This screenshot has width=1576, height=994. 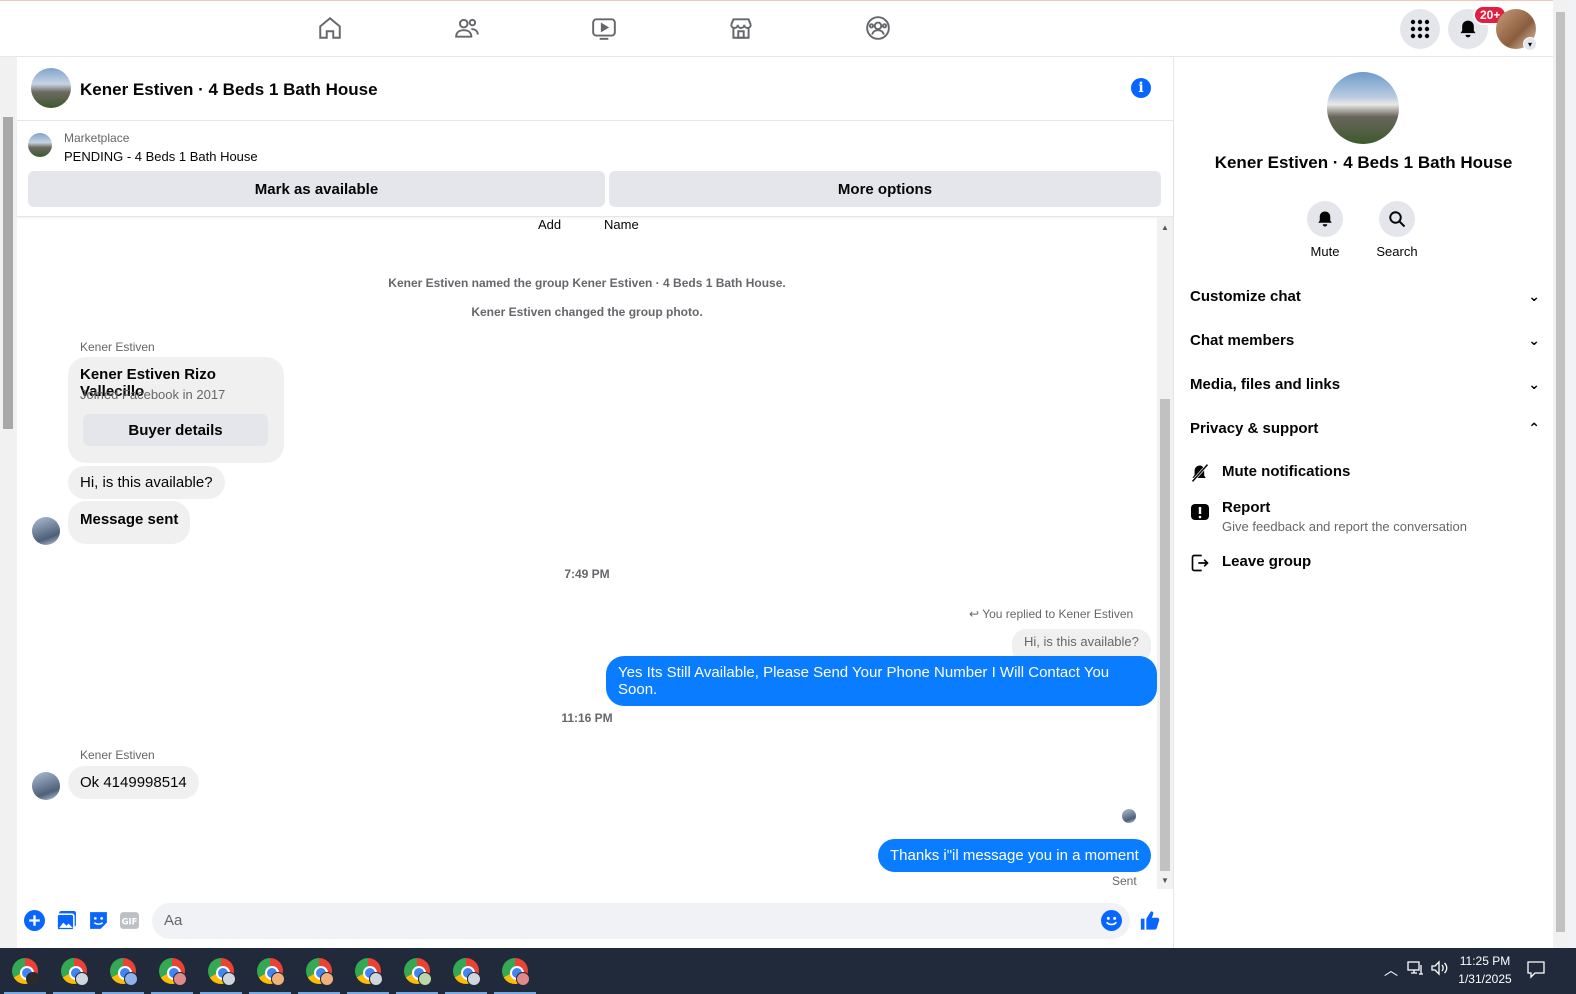 What do you see at coordinates (1141, 88) in the screenshot?
I see `info-icon: i` at bounding box center [1141, 88].